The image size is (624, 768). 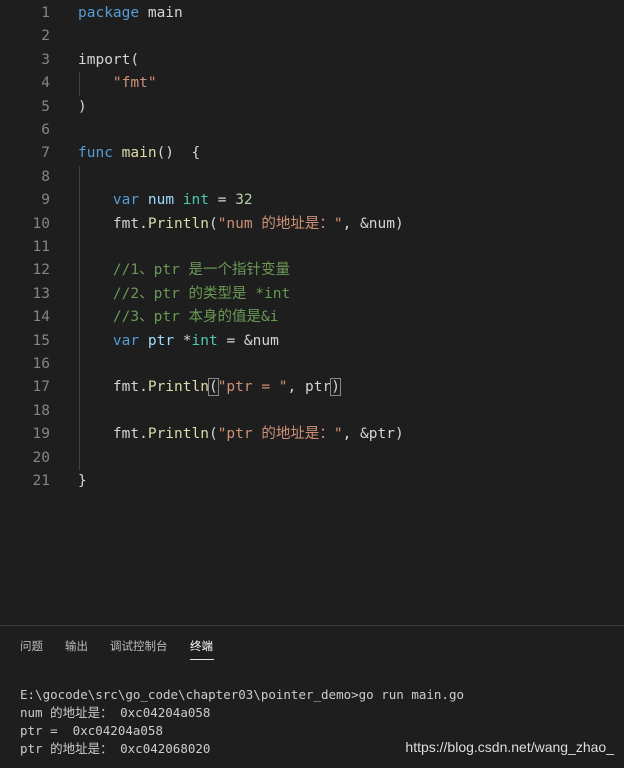 I want to click on line-number: 18, so click(x=41, y=410).